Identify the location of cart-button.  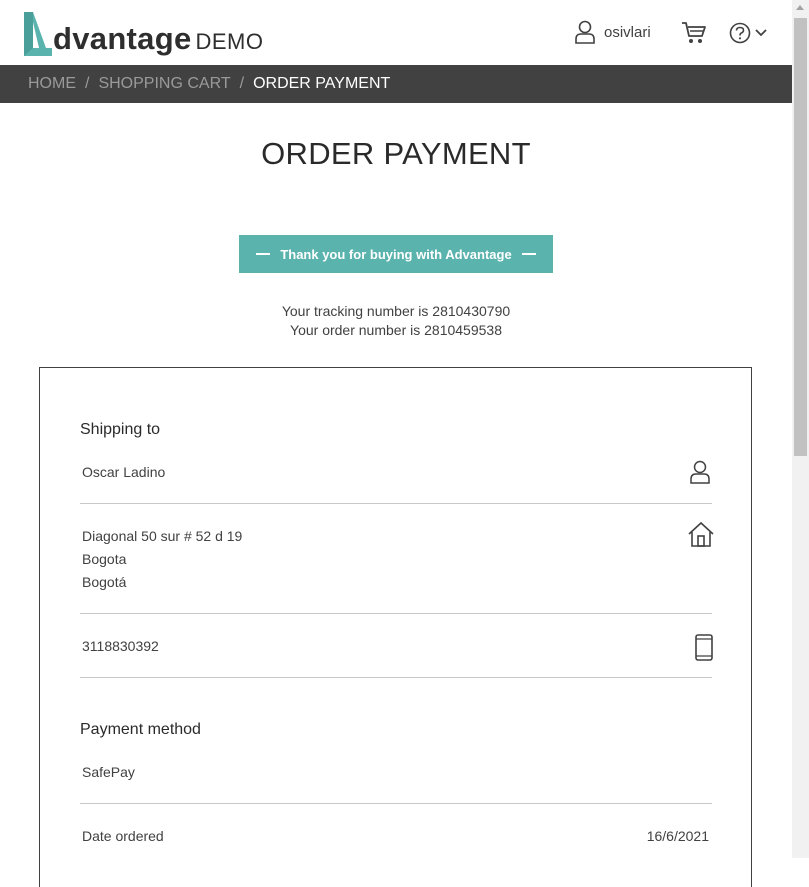
(694, 35).